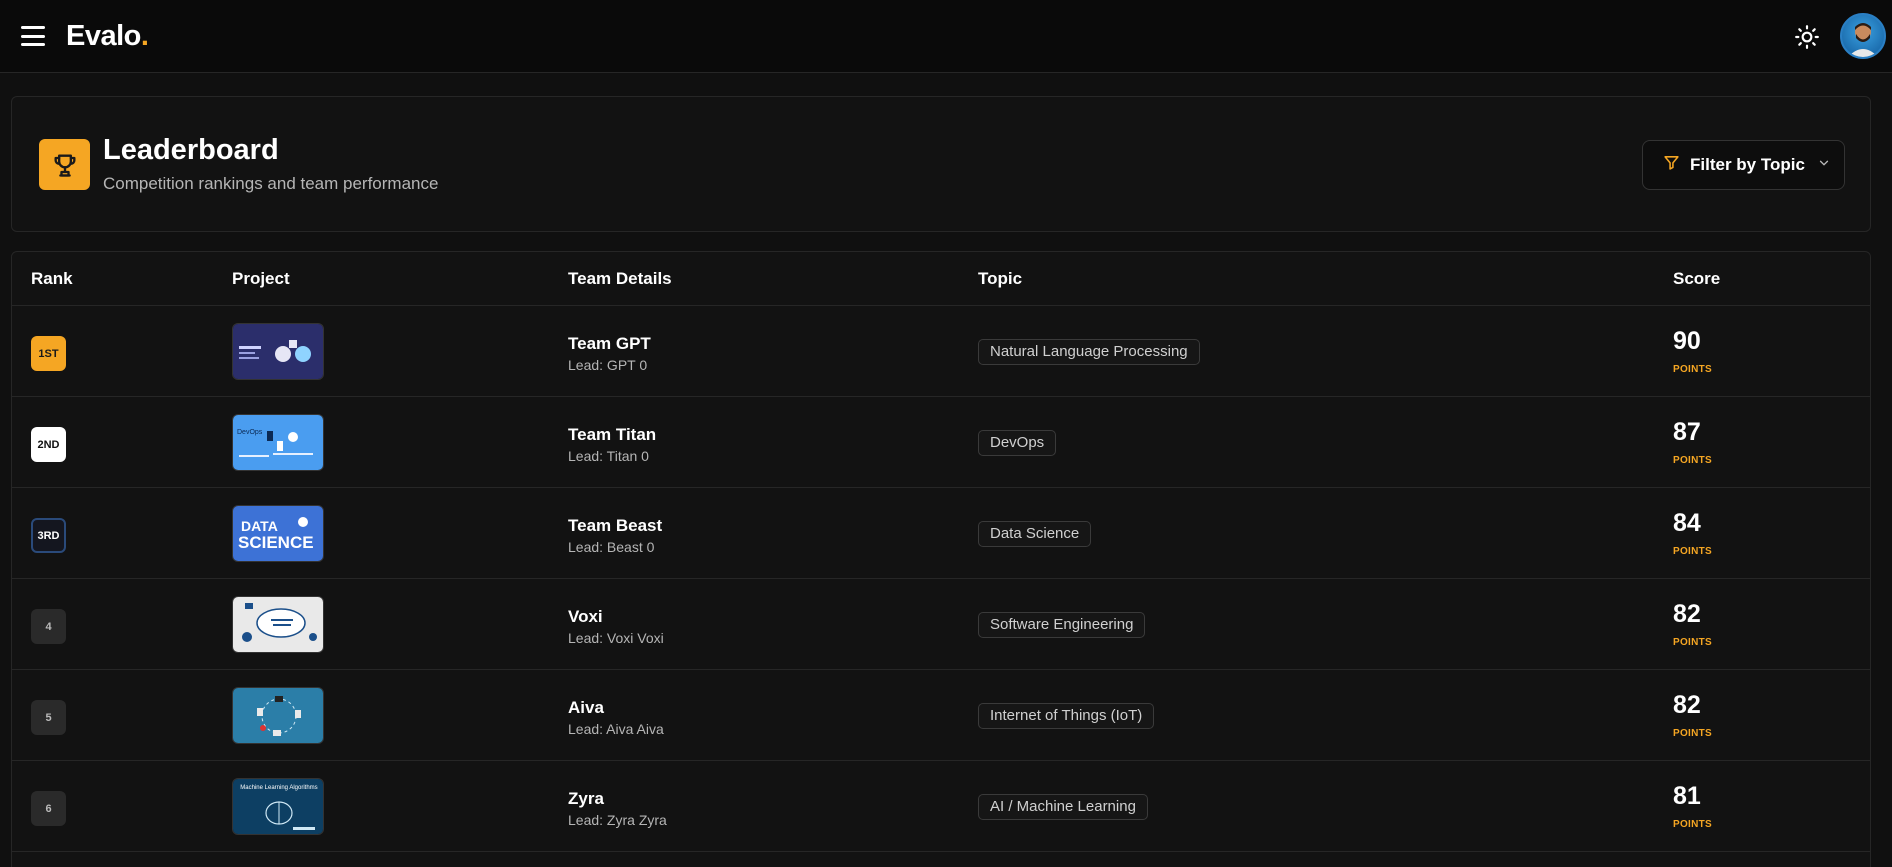 The width and height of the screenshot is (1892, 867). I want to click on rank-badge: 2ND, so click(48, 444).